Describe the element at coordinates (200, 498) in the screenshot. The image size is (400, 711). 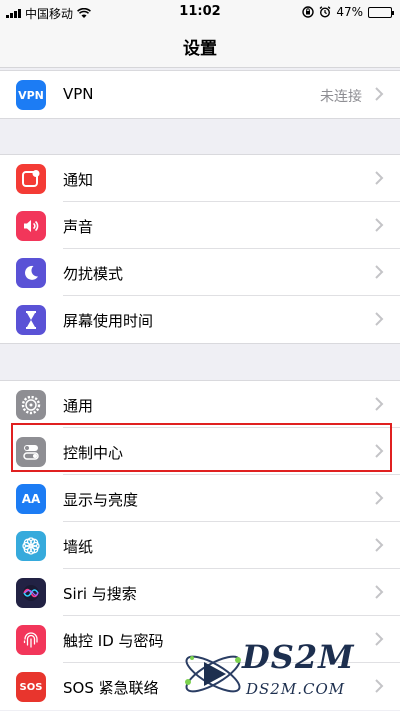
I see `settings-row-display-brightness: AA 显示与亮度` at that location.